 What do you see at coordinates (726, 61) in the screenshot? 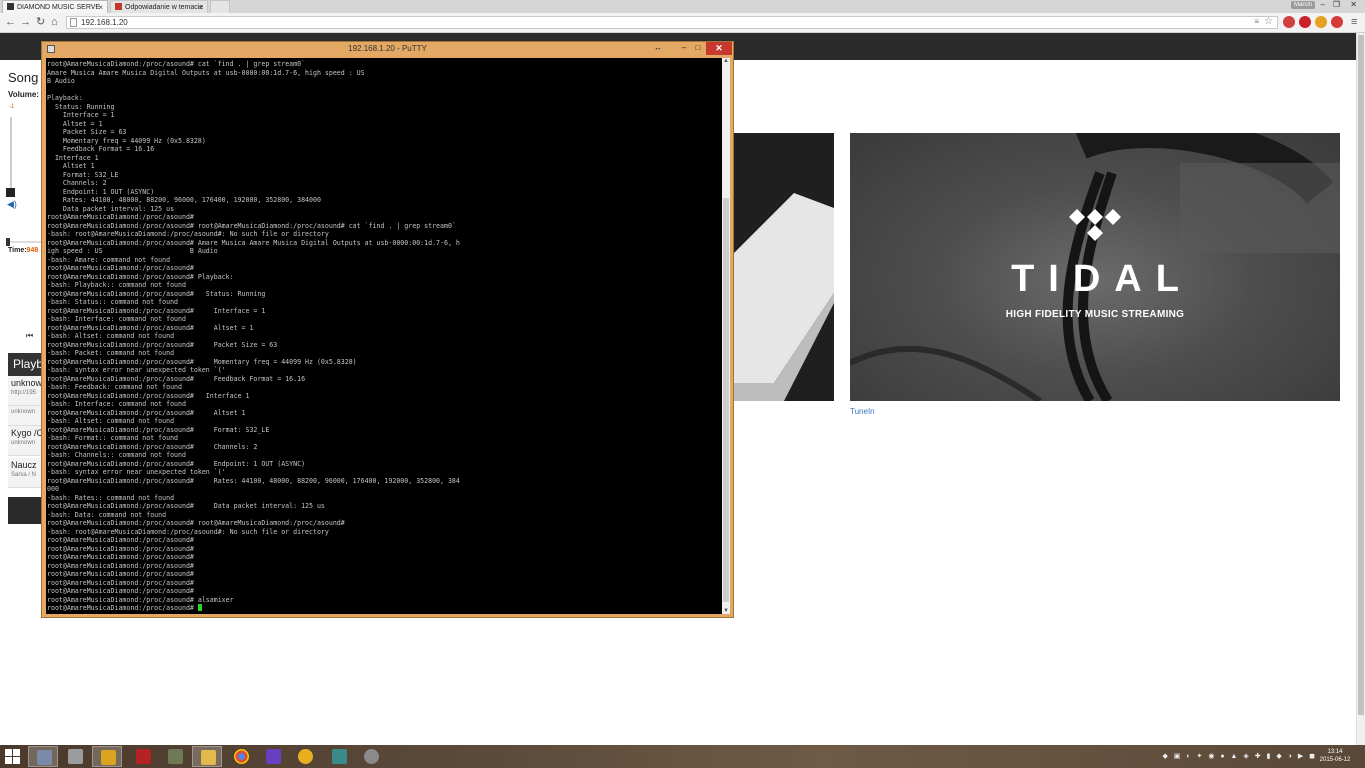
I see `scroll-up-icon: ▲` at bounding box center [726, 61].